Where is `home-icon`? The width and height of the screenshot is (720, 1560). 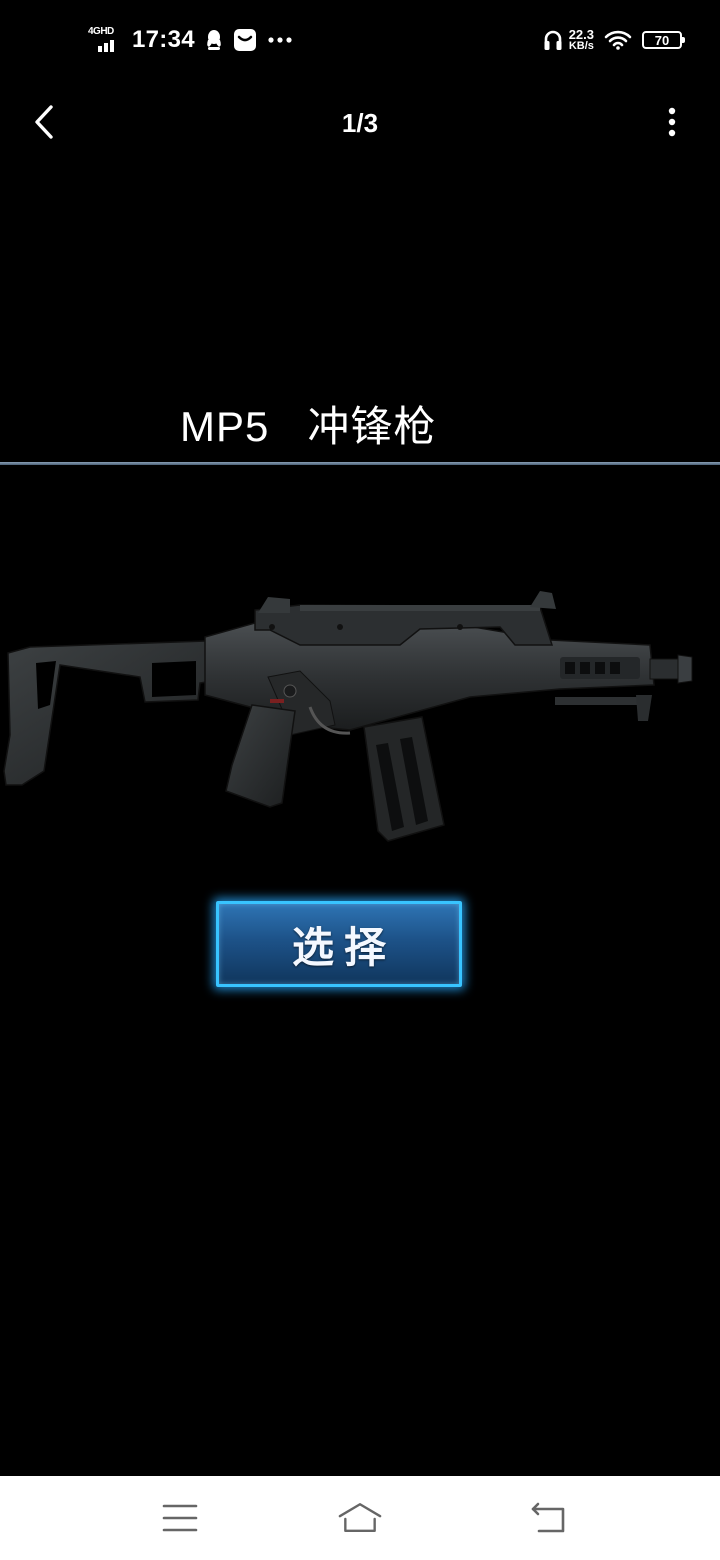 home-icon is located at coordinates (360, 1518).